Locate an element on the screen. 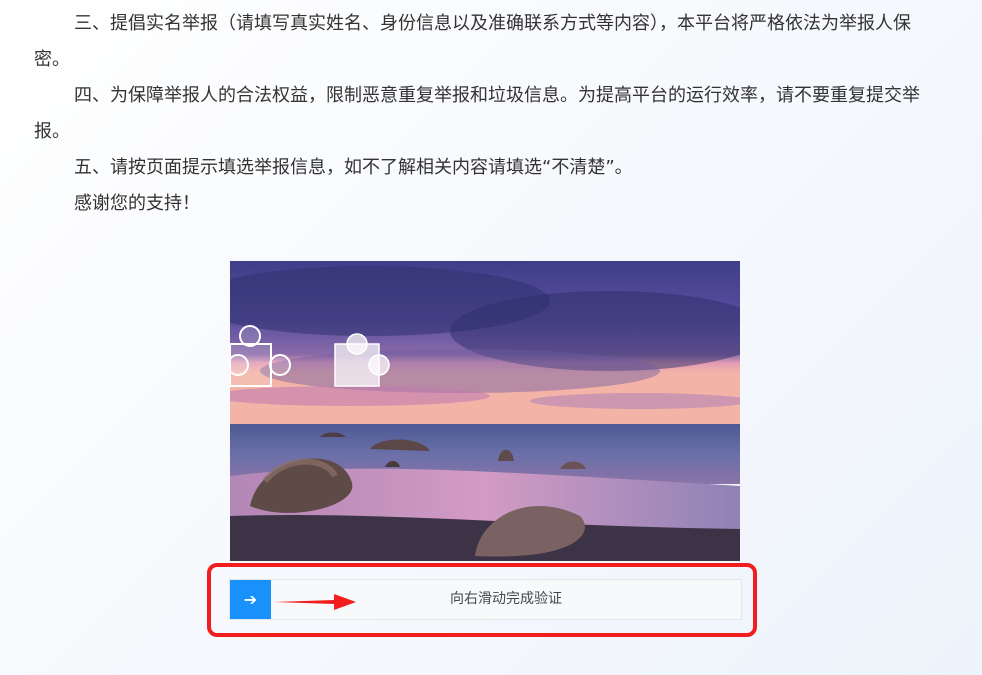 This screenshot has height=675, width=982. arrow-right-icon: ➔ is located at coordinates (250, 599).